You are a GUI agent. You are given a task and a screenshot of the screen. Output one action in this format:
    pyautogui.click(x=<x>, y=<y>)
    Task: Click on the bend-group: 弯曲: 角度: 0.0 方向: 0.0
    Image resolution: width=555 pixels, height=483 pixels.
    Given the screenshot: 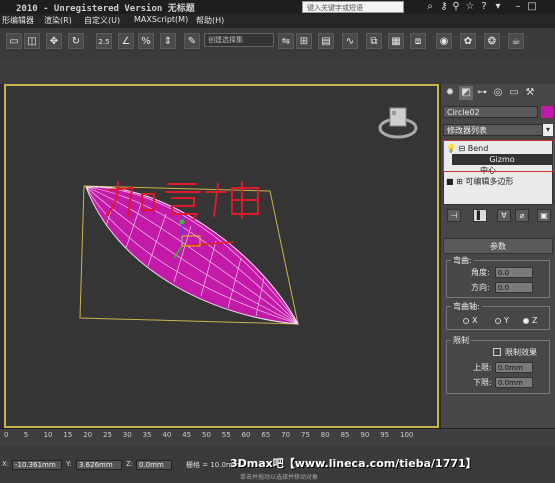 What is the action you would take?
    pyautogui.click(x=498, y=276)
    